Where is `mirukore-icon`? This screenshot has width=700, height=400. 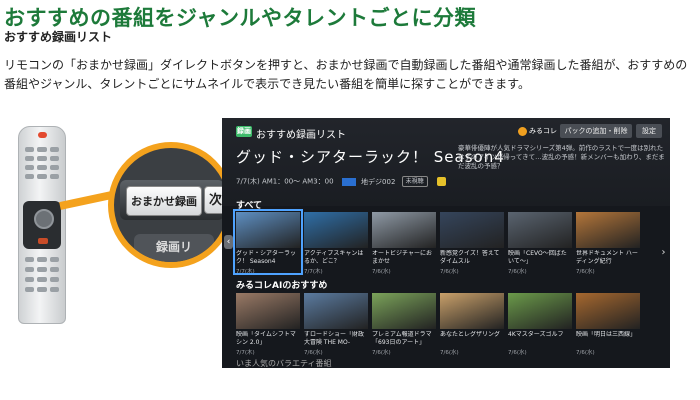
mirukore-icon is located at coordinates (522, 131).